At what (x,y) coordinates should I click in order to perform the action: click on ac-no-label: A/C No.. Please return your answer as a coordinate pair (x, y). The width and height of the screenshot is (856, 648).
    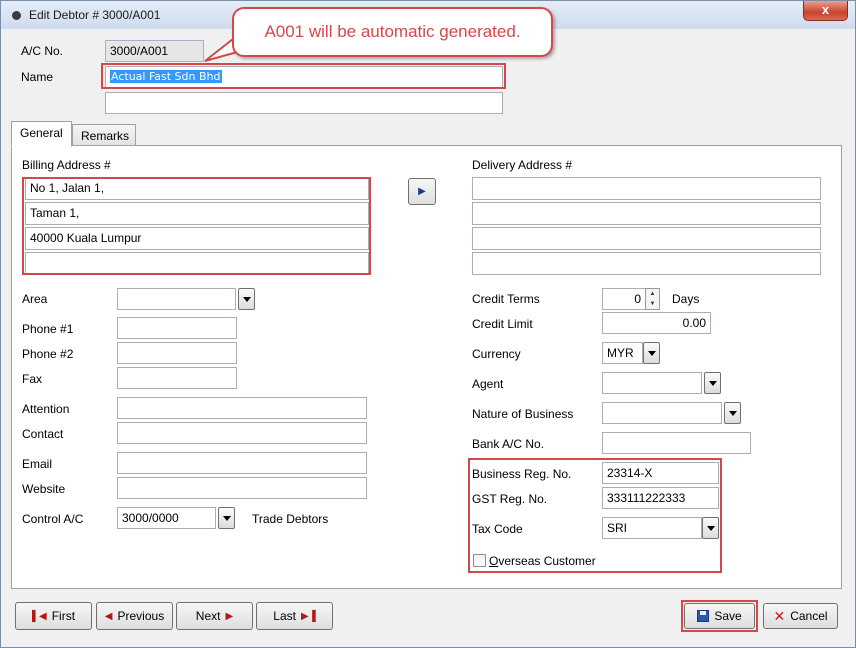
    Looking at the image, I should click on (42, 51).